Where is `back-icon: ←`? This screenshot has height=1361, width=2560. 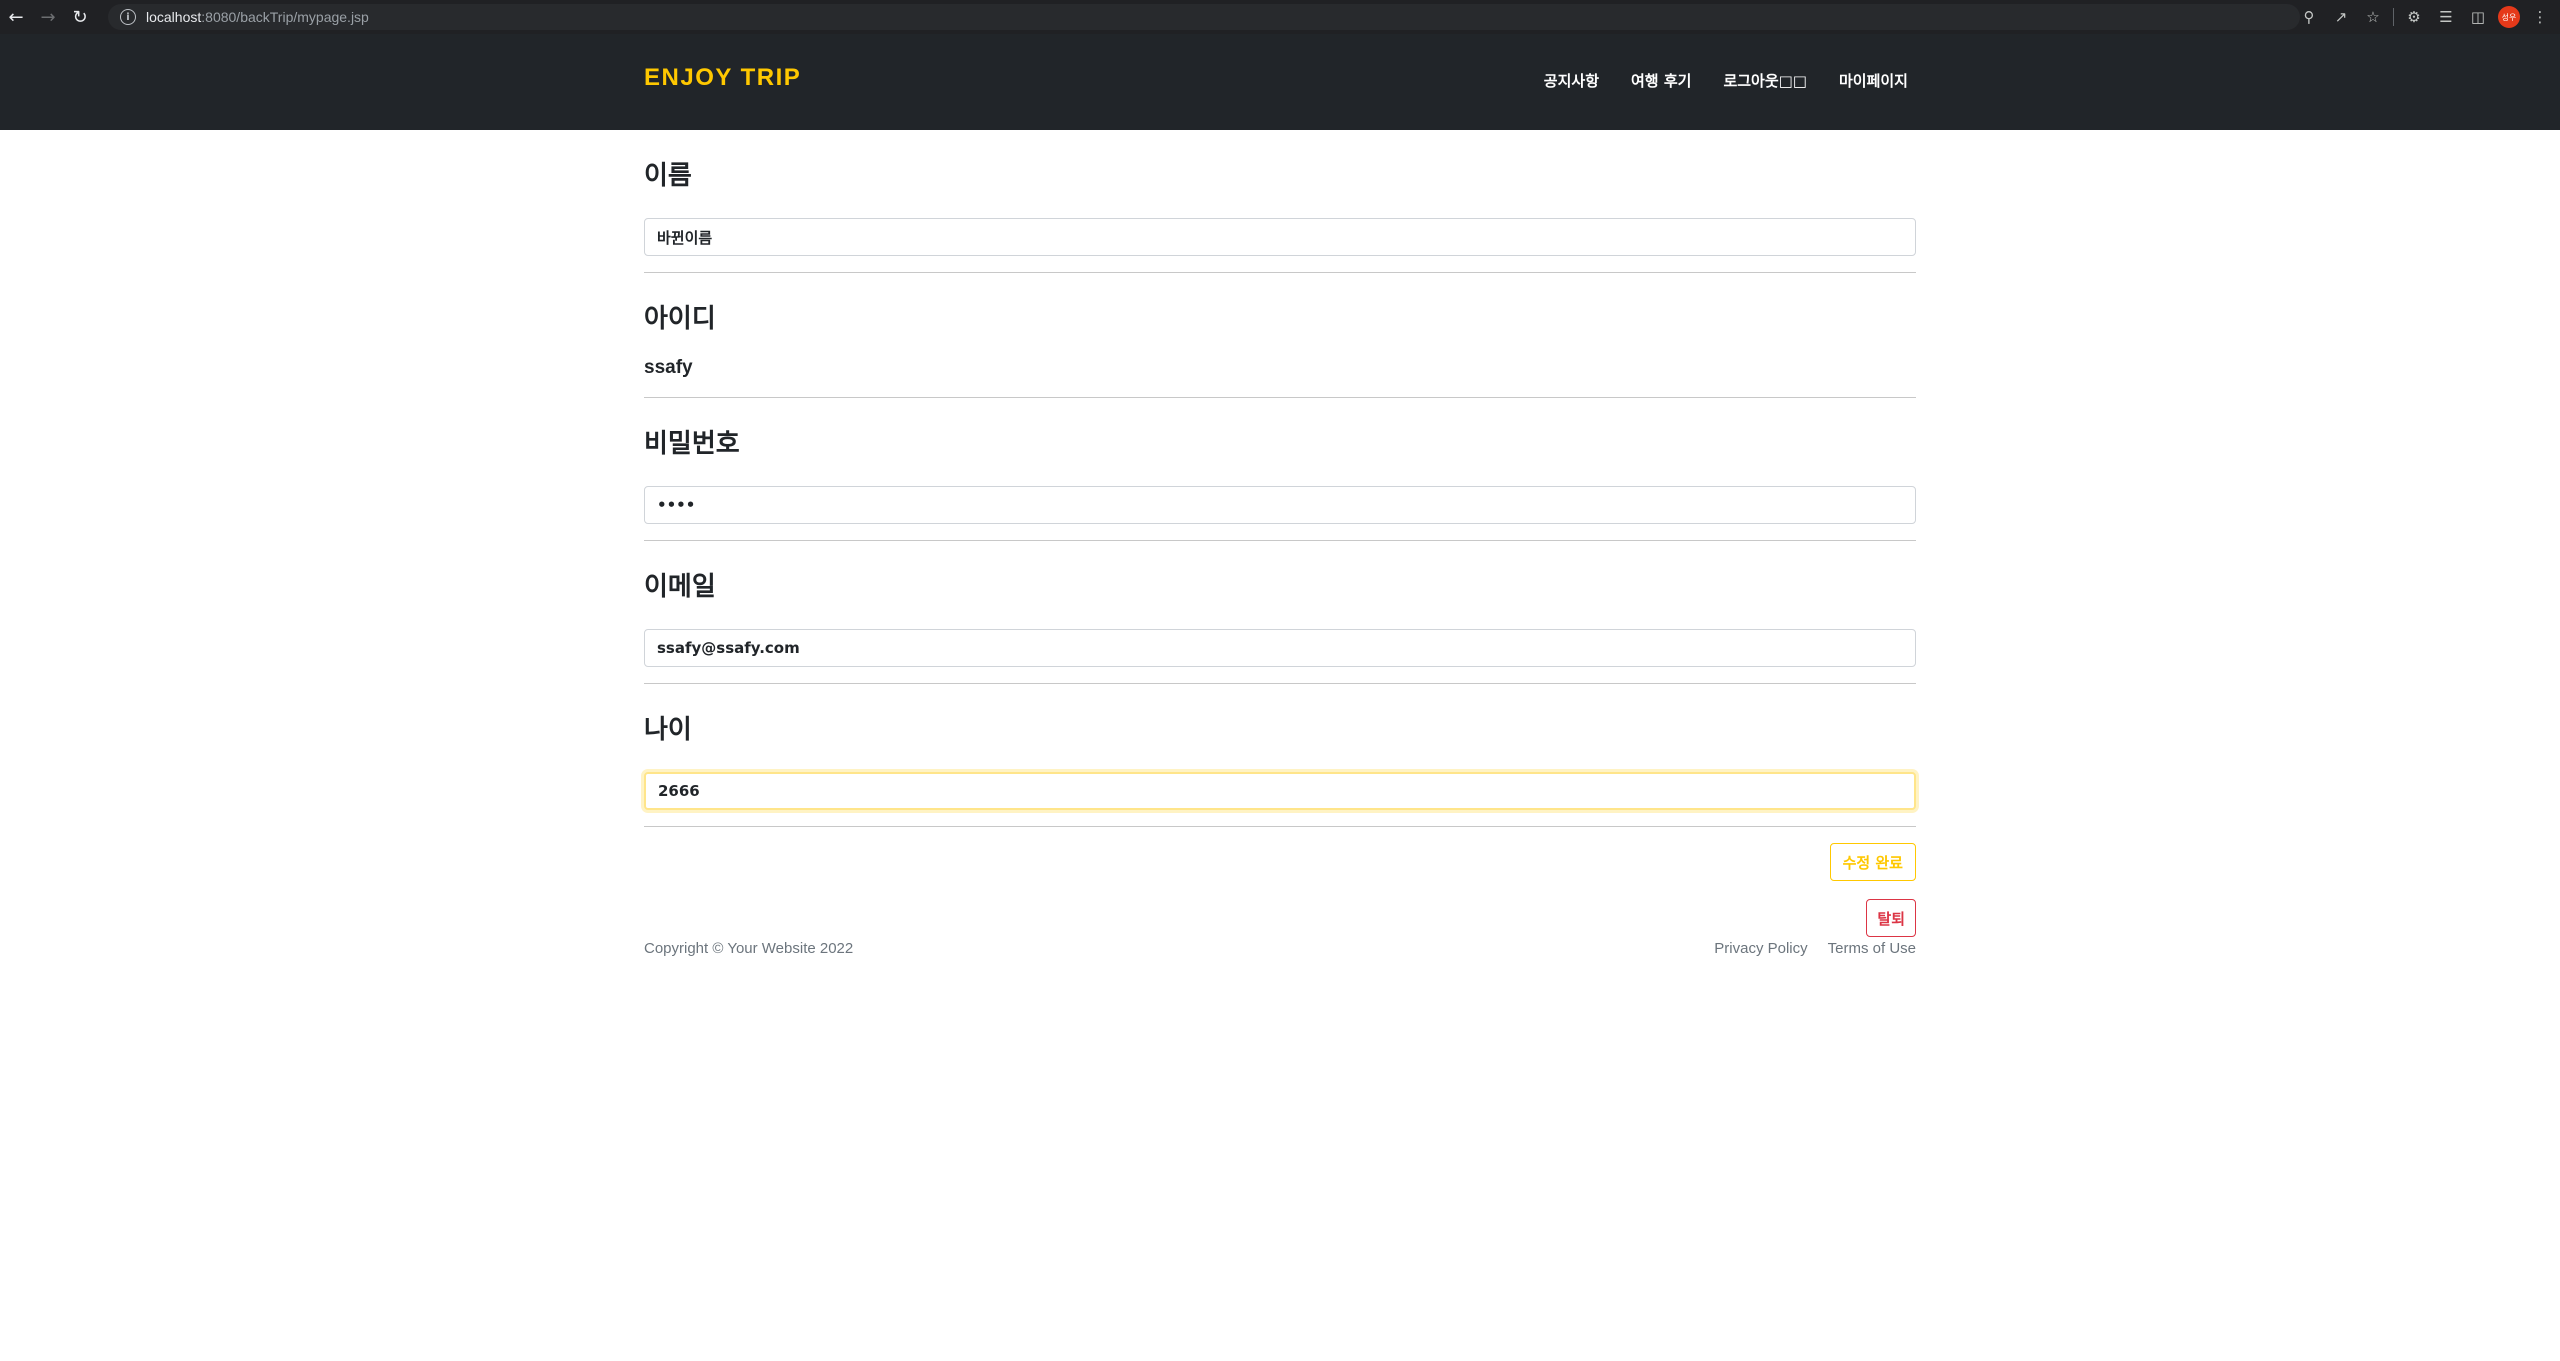 back-icon: ← is located at coordinates (16, 17).